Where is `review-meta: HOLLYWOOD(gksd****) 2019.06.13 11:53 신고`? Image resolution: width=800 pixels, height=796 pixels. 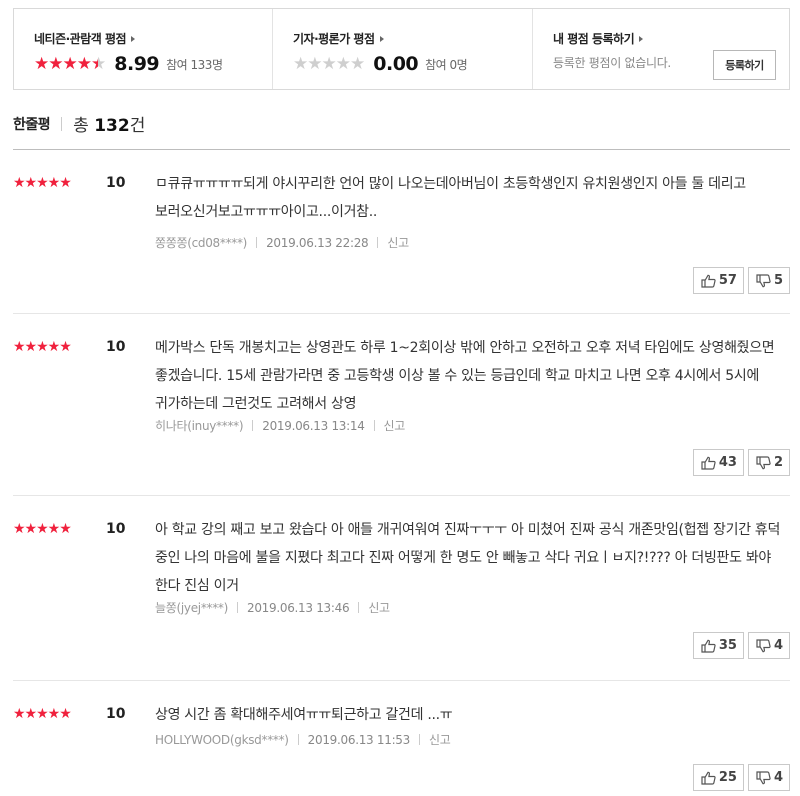
review-meta: HOLLYWOOD(gksd****) 2019.06.13 11:53 신고 is located at coordinates (303, 739).